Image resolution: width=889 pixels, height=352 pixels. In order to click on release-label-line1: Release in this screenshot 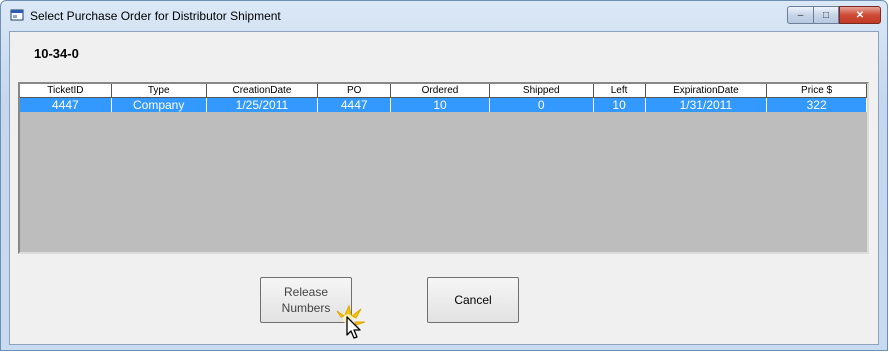, I will do `click(306, 292)`.